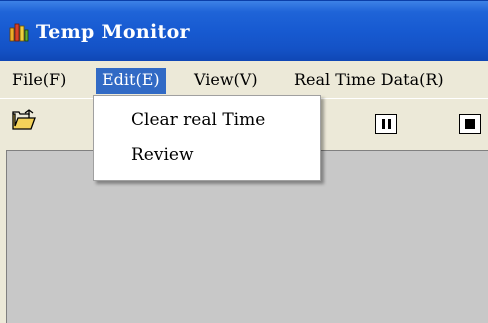 This screenshot has height=323, width=488. I want to click on menu-real-time-data: Real Time Data(R), so click(369, 81).